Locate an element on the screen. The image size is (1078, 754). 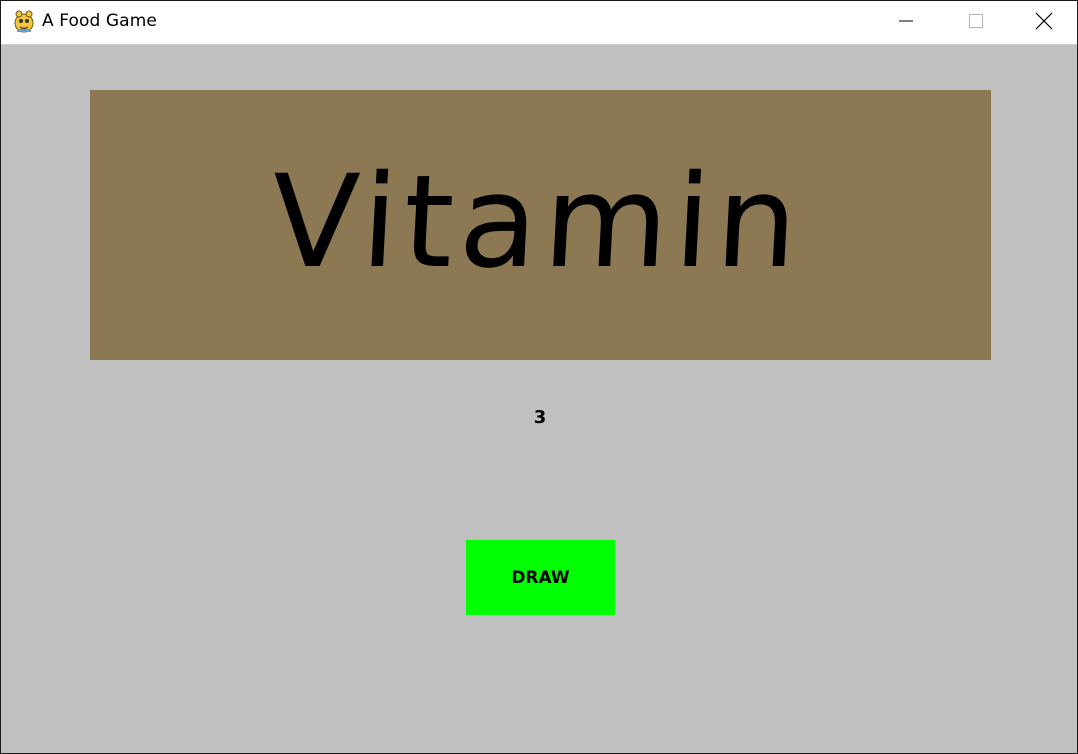
minimize-button is located at coordinates (906, 22).